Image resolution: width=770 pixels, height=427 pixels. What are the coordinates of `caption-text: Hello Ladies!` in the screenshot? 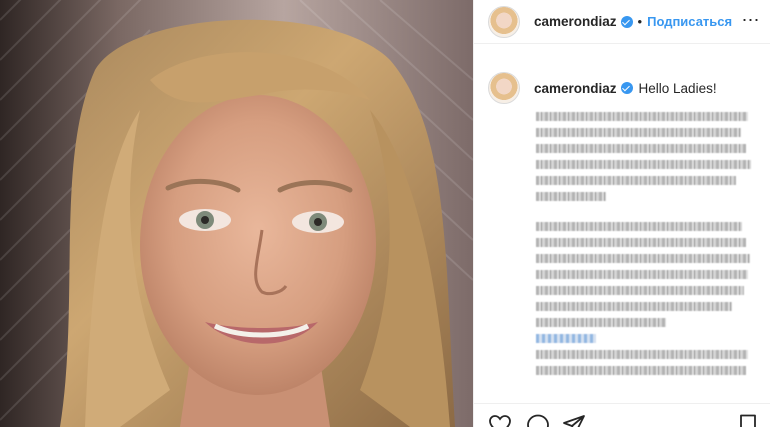 It's located at (677, 88).